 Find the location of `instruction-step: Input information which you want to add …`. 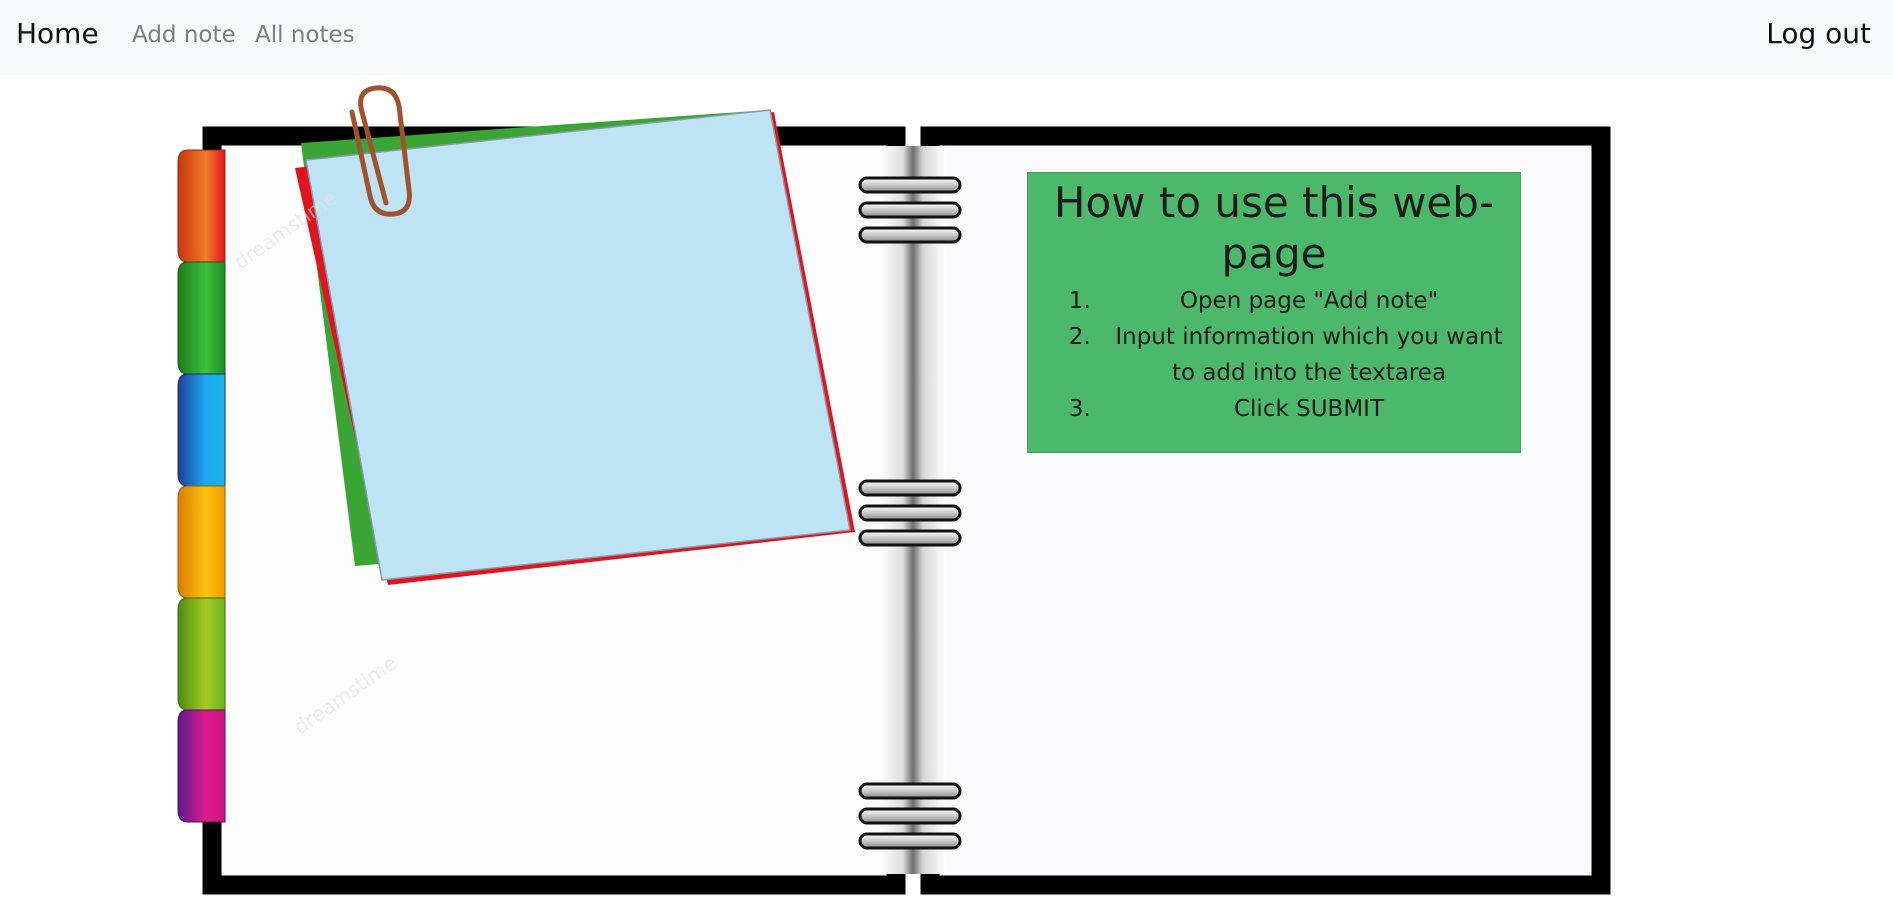

instruction-step: Input information which you want to add … is located at coordinates (1304, 355).